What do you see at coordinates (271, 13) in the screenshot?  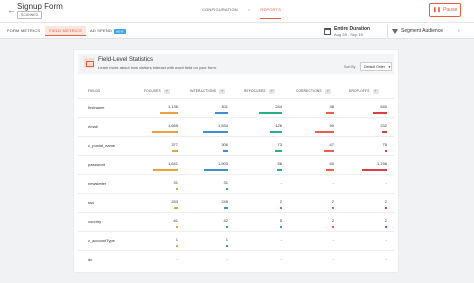 I see `step-reports: REPORTS` at bounding box center [271, 13].